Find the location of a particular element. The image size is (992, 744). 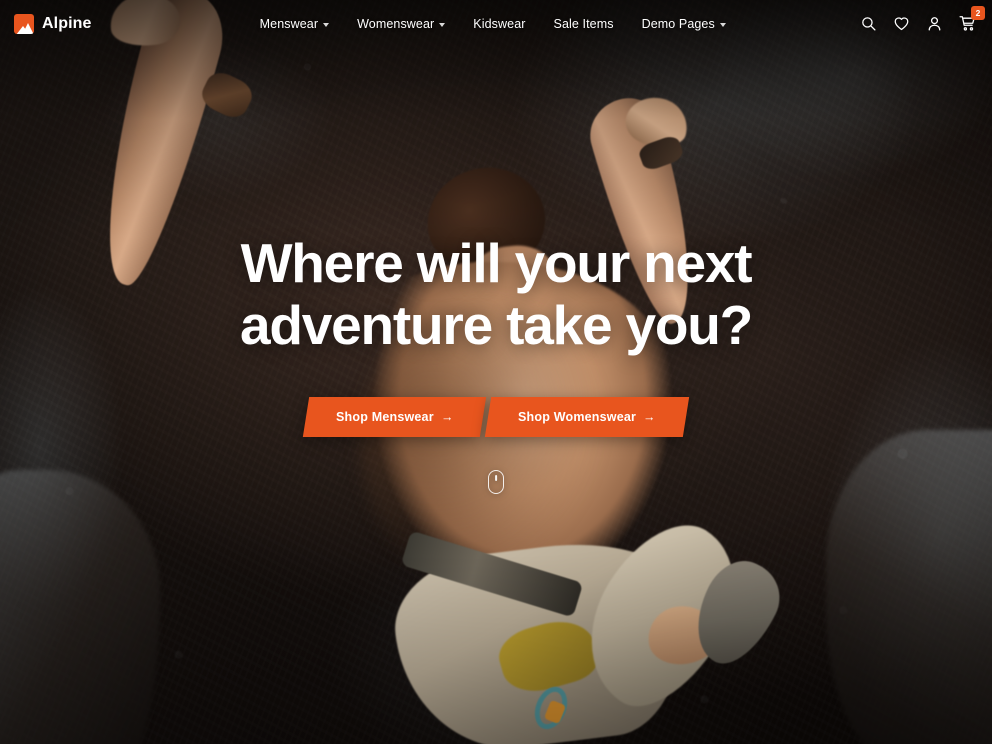

nav-item-demo-pages: Demo Pages is located at coordinates (684, 24).